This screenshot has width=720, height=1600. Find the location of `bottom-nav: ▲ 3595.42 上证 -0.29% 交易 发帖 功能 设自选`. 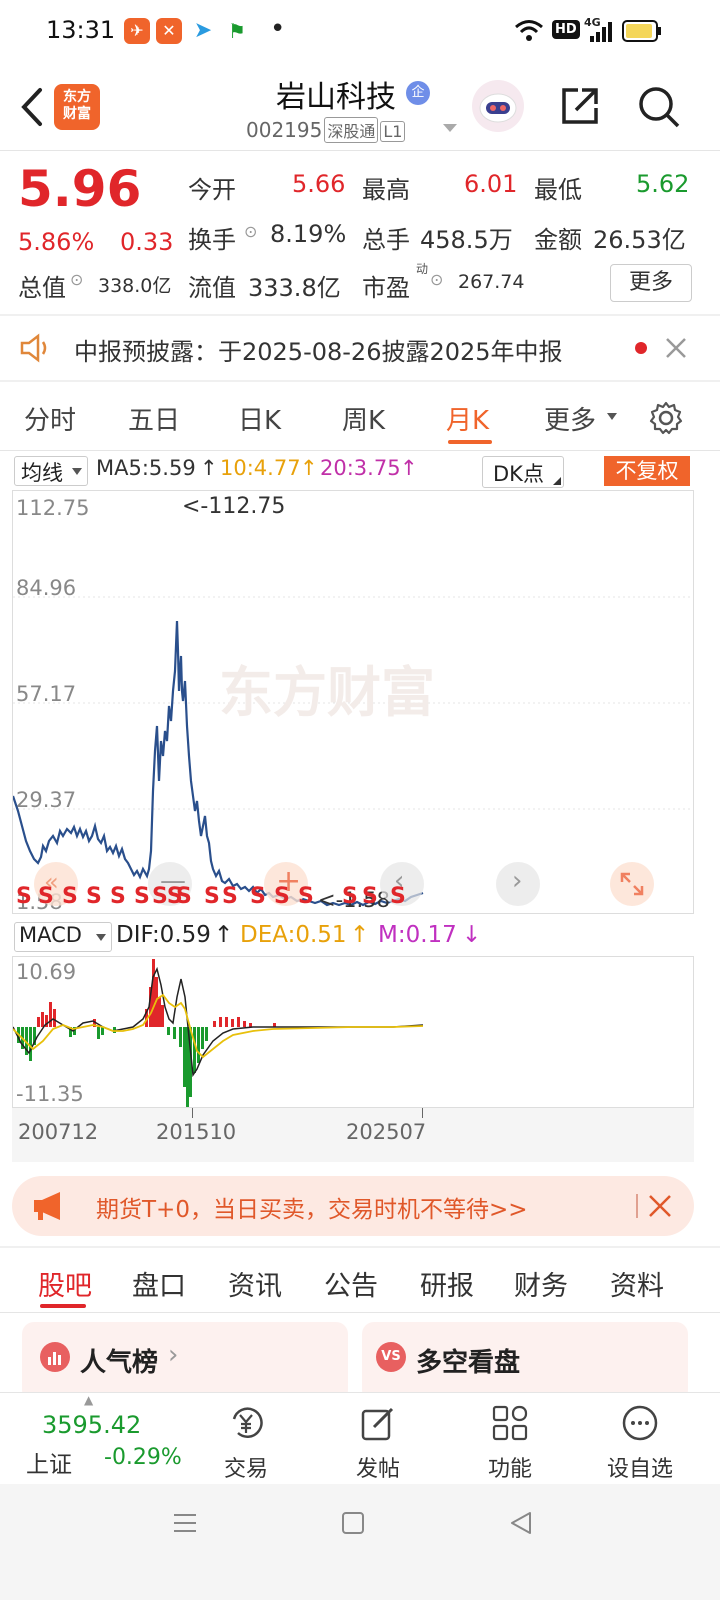

bottom-nav: ▲ 3595.42 上证 -0.29% 交易 发帖 功能 设自选 is located at coordinates (360, 1438).